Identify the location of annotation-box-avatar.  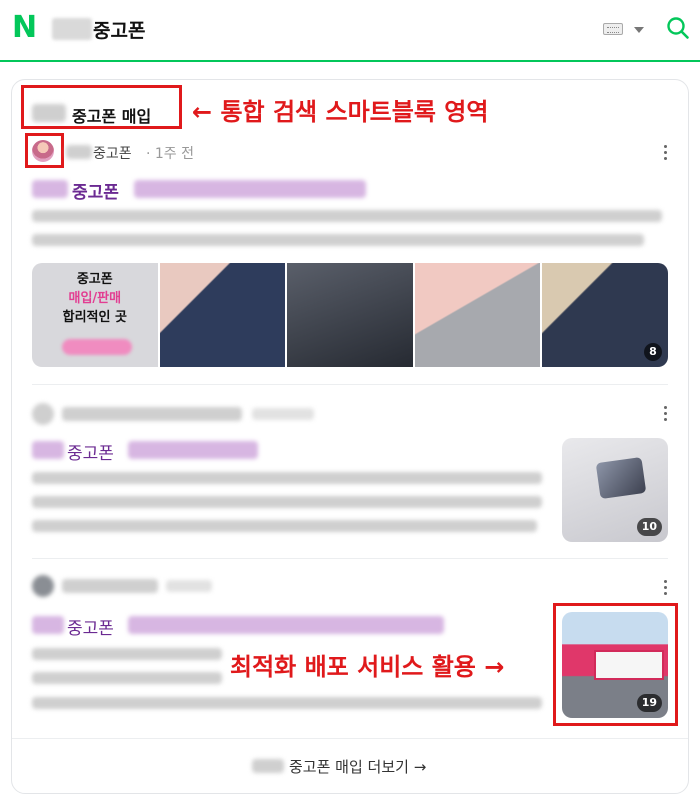
(44, 150).